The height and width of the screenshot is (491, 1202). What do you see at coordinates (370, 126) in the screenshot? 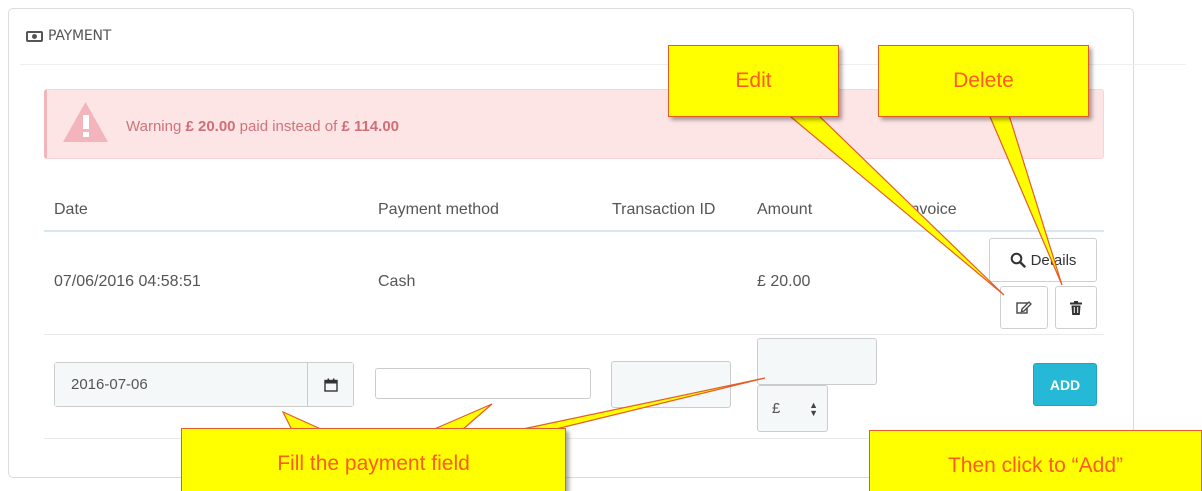
I see `due-amount: £ 114.00` at bounding box center [370, 126].